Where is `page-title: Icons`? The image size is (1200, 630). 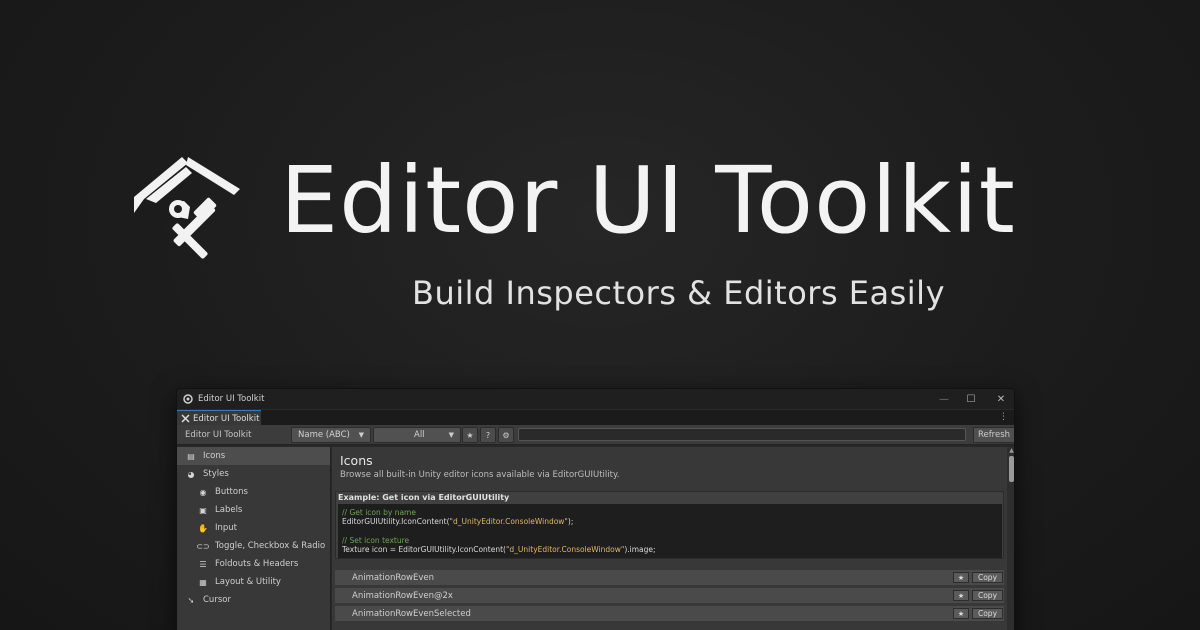
page-title: Icons is located at coordinates (356, 460).